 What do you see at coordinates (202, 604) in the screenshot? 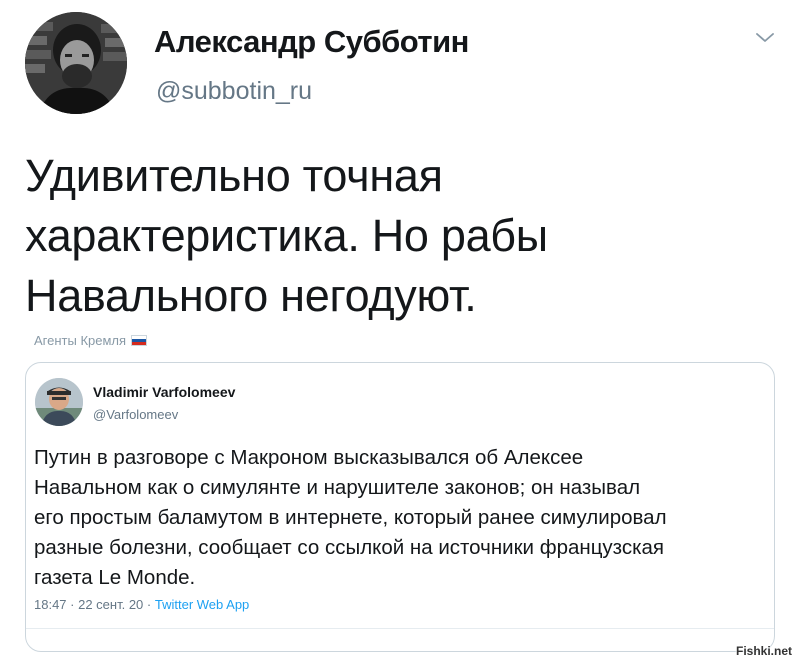
I see `quoted-tweet-app-link: Twitter Web App` at bounding box center [202, 604].